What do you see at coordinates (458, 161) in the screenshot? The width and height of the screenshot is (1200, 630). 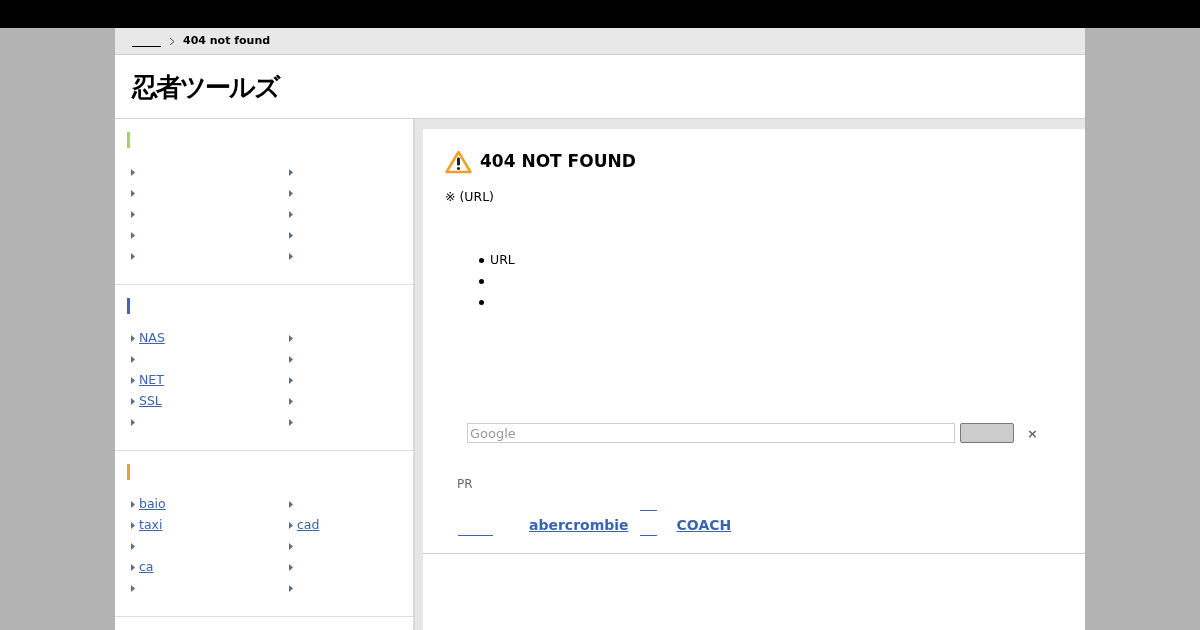 I see `warning-icon` at bounding box center [458, 161].